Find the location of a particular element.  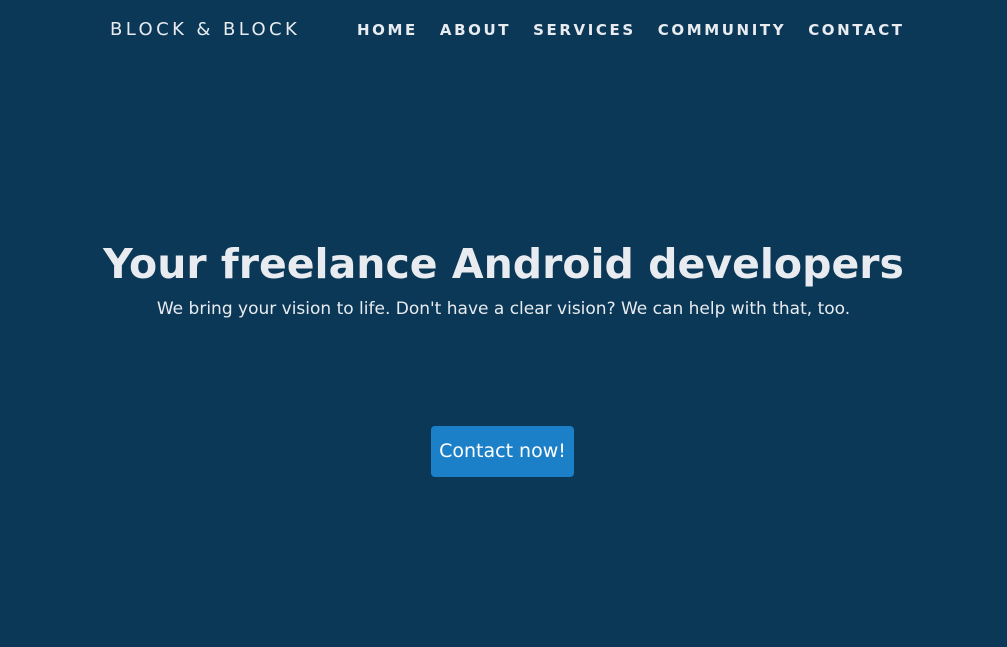

nav-contact-link: CONTACT is located at coordinates (856, 30).